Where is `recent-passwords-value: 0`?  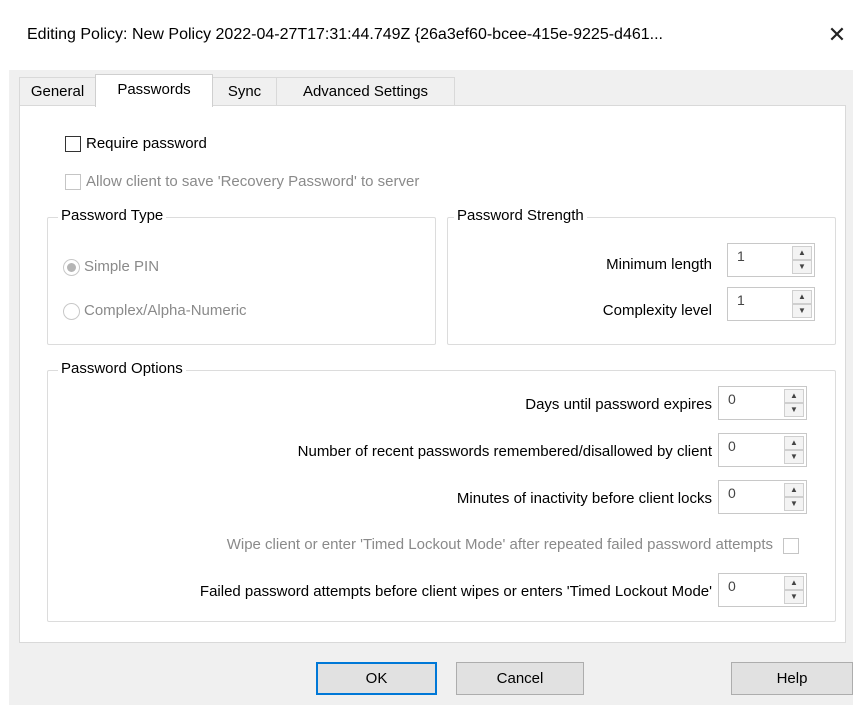 recent-passwords-value: 0 is located at coordinates (732, 446).